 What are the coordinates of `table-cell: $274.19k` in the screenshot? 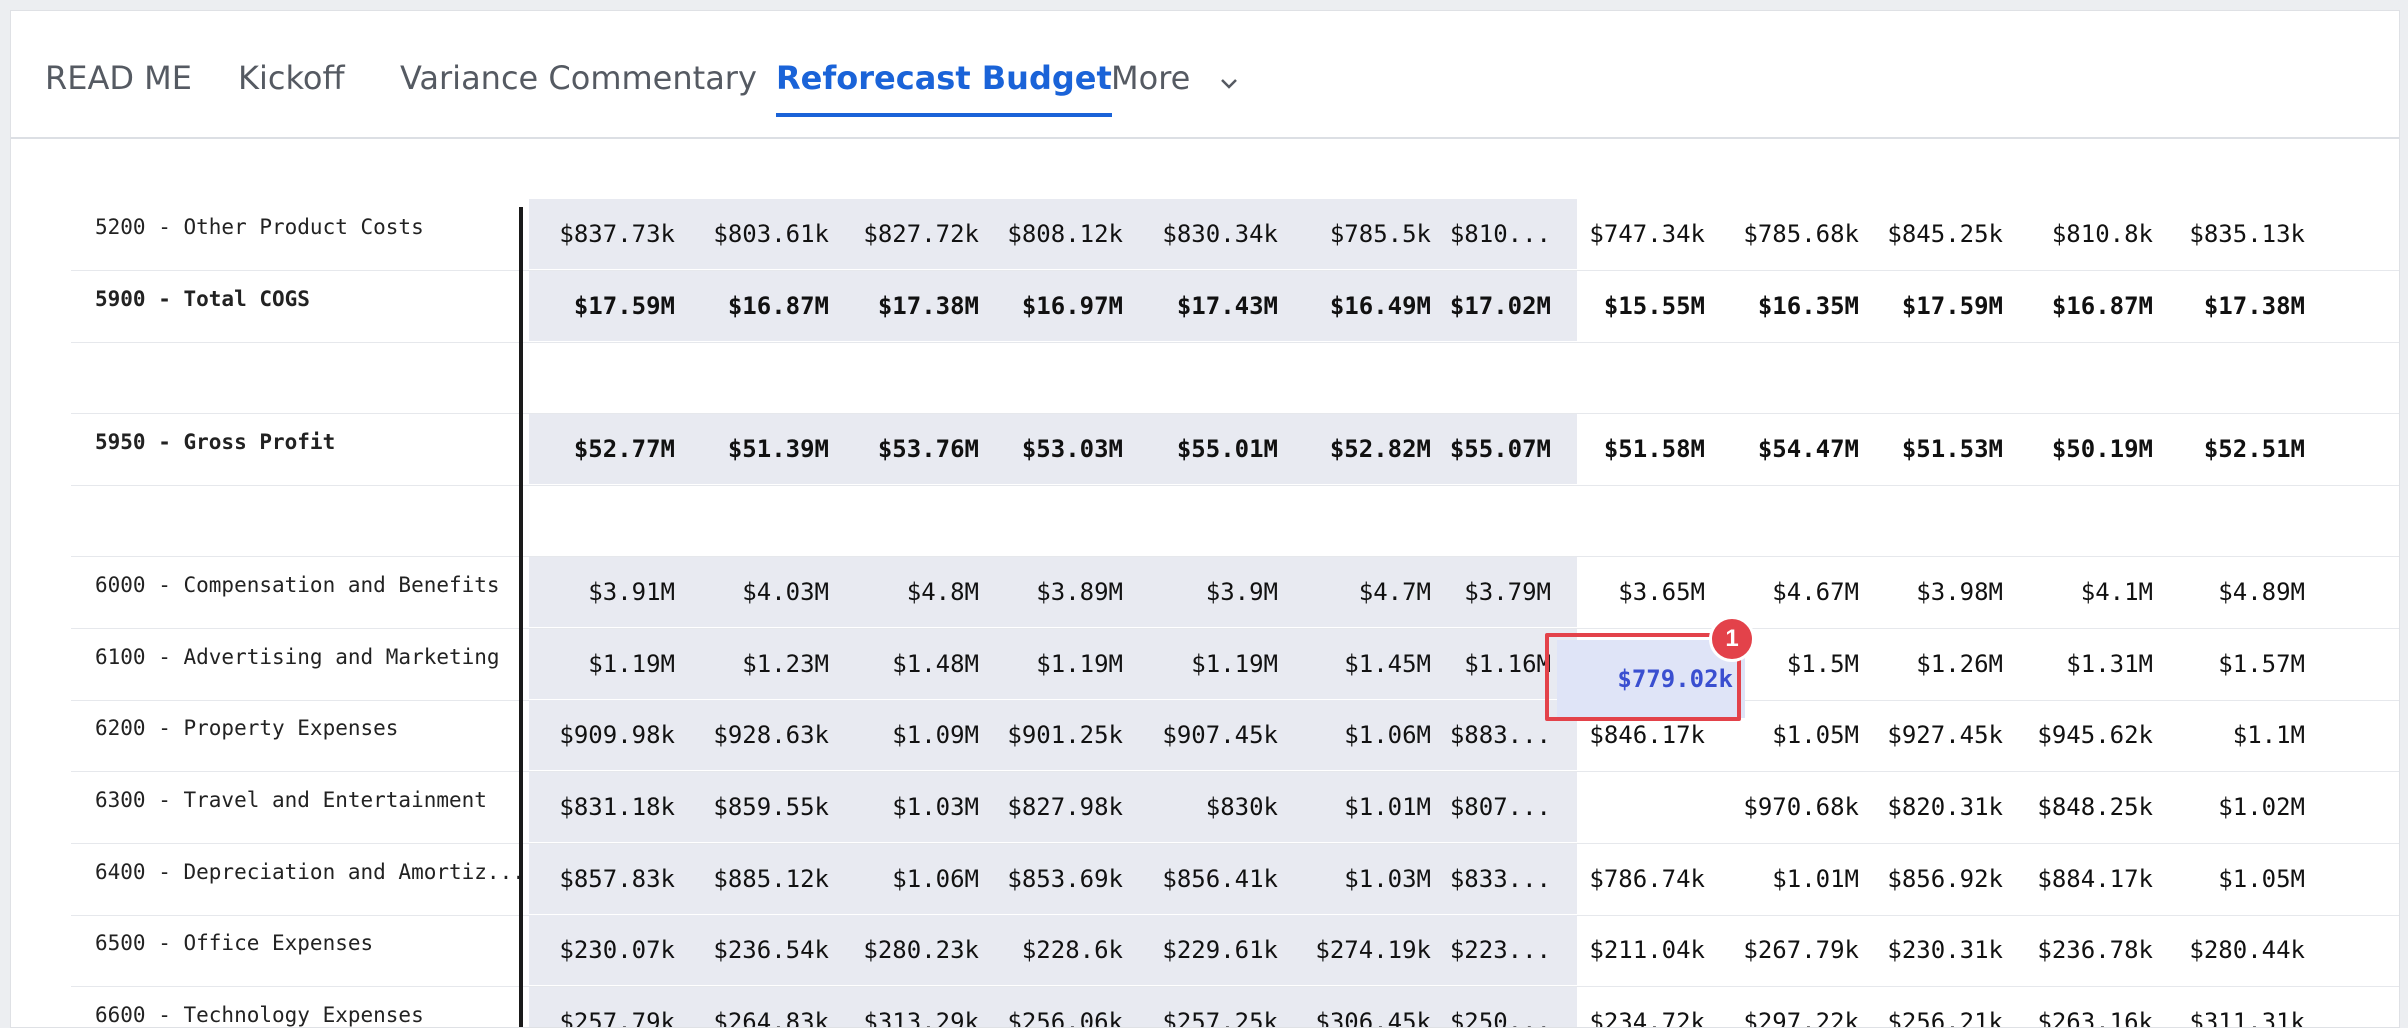 It's located at (1361, 950).